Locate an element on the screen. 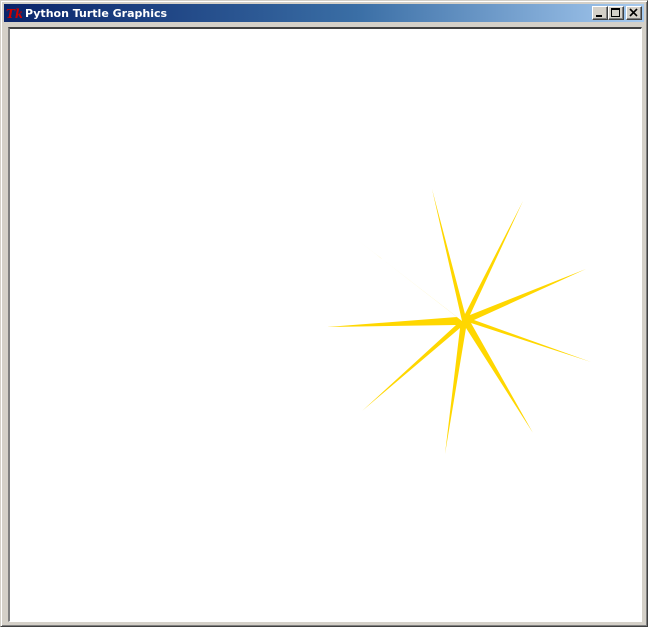  window-controls is located at coordinates (617, 13).